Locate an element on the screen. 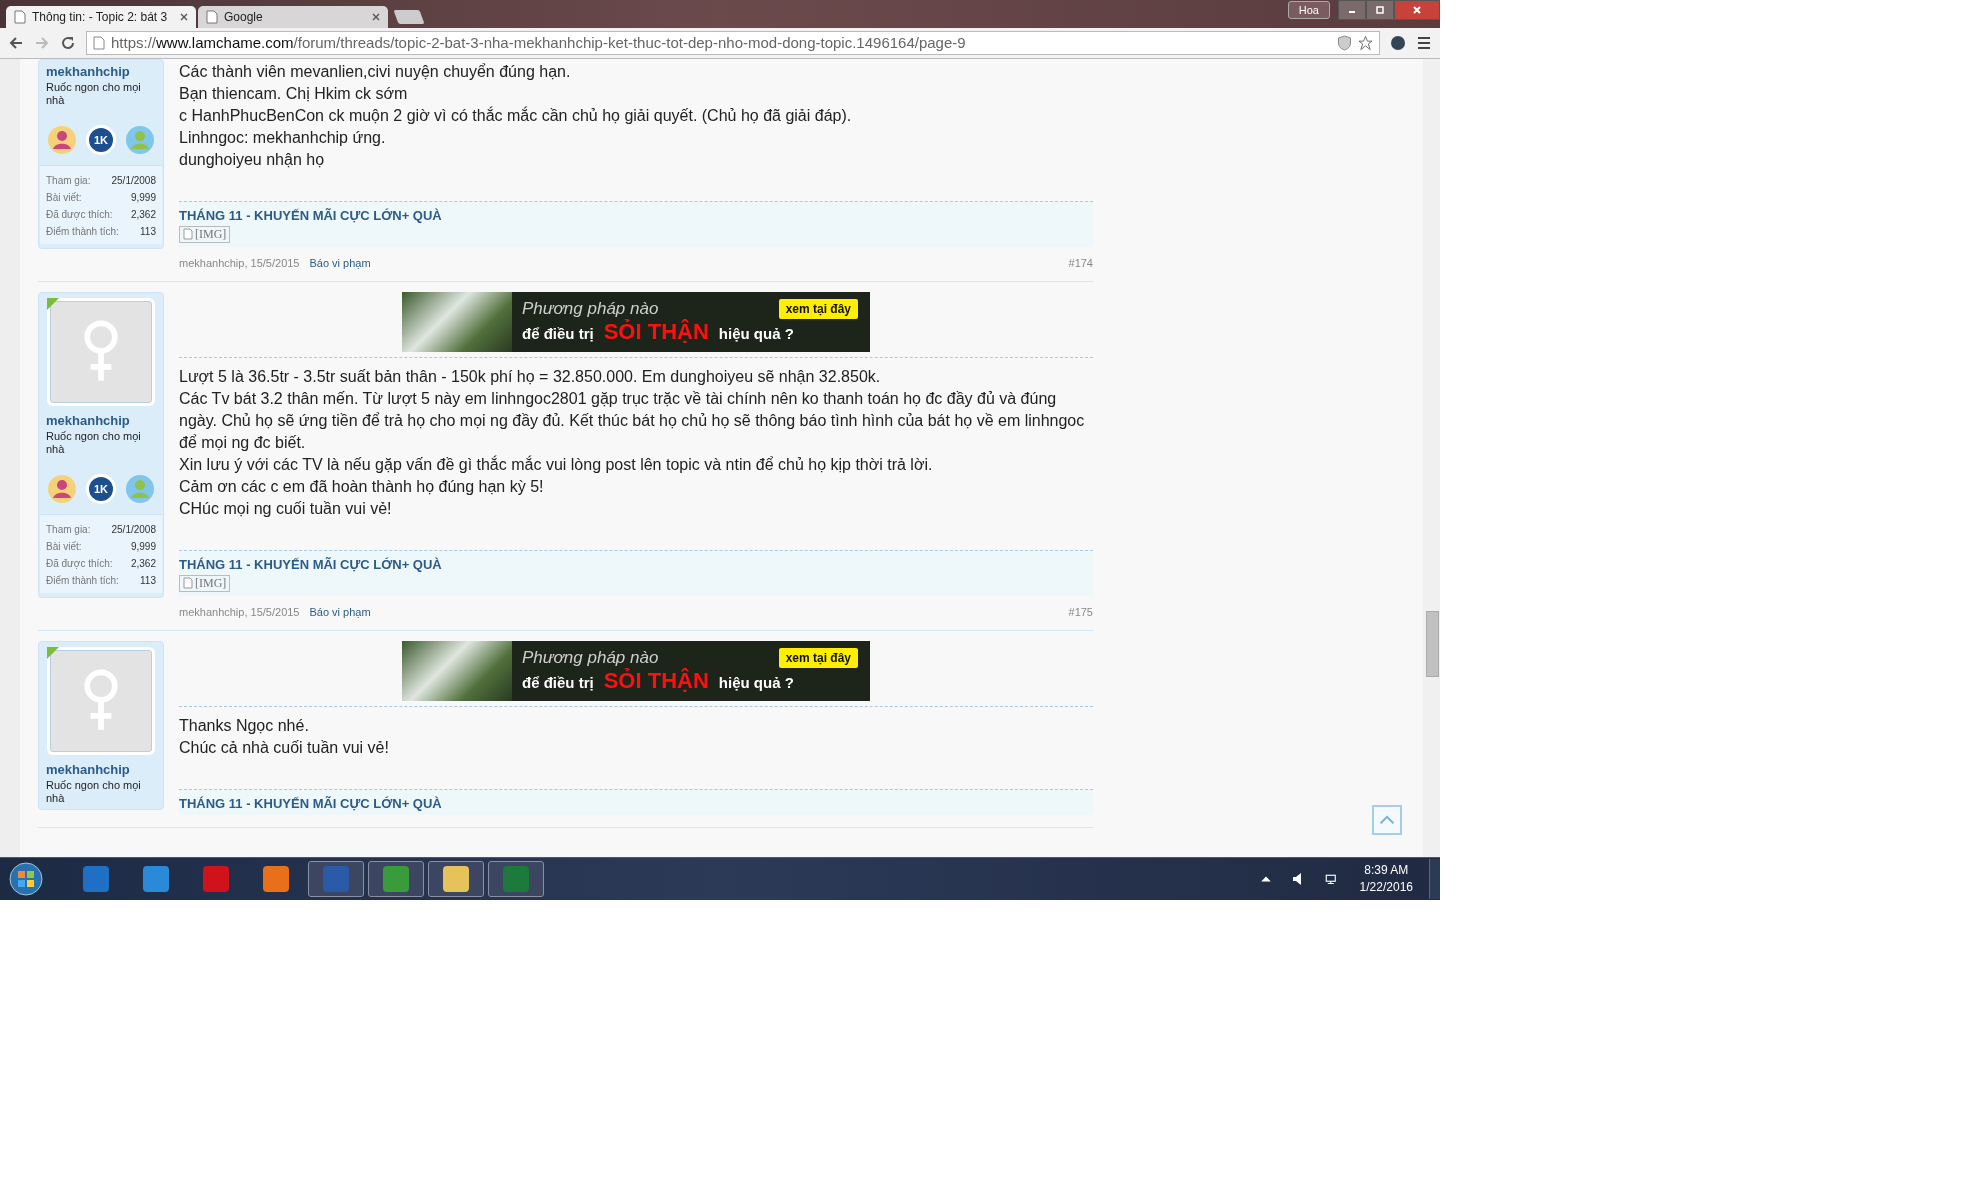 The height and width of the screenshot is (1192, 1976). restore-icon is located at coordinates (1380, 10).